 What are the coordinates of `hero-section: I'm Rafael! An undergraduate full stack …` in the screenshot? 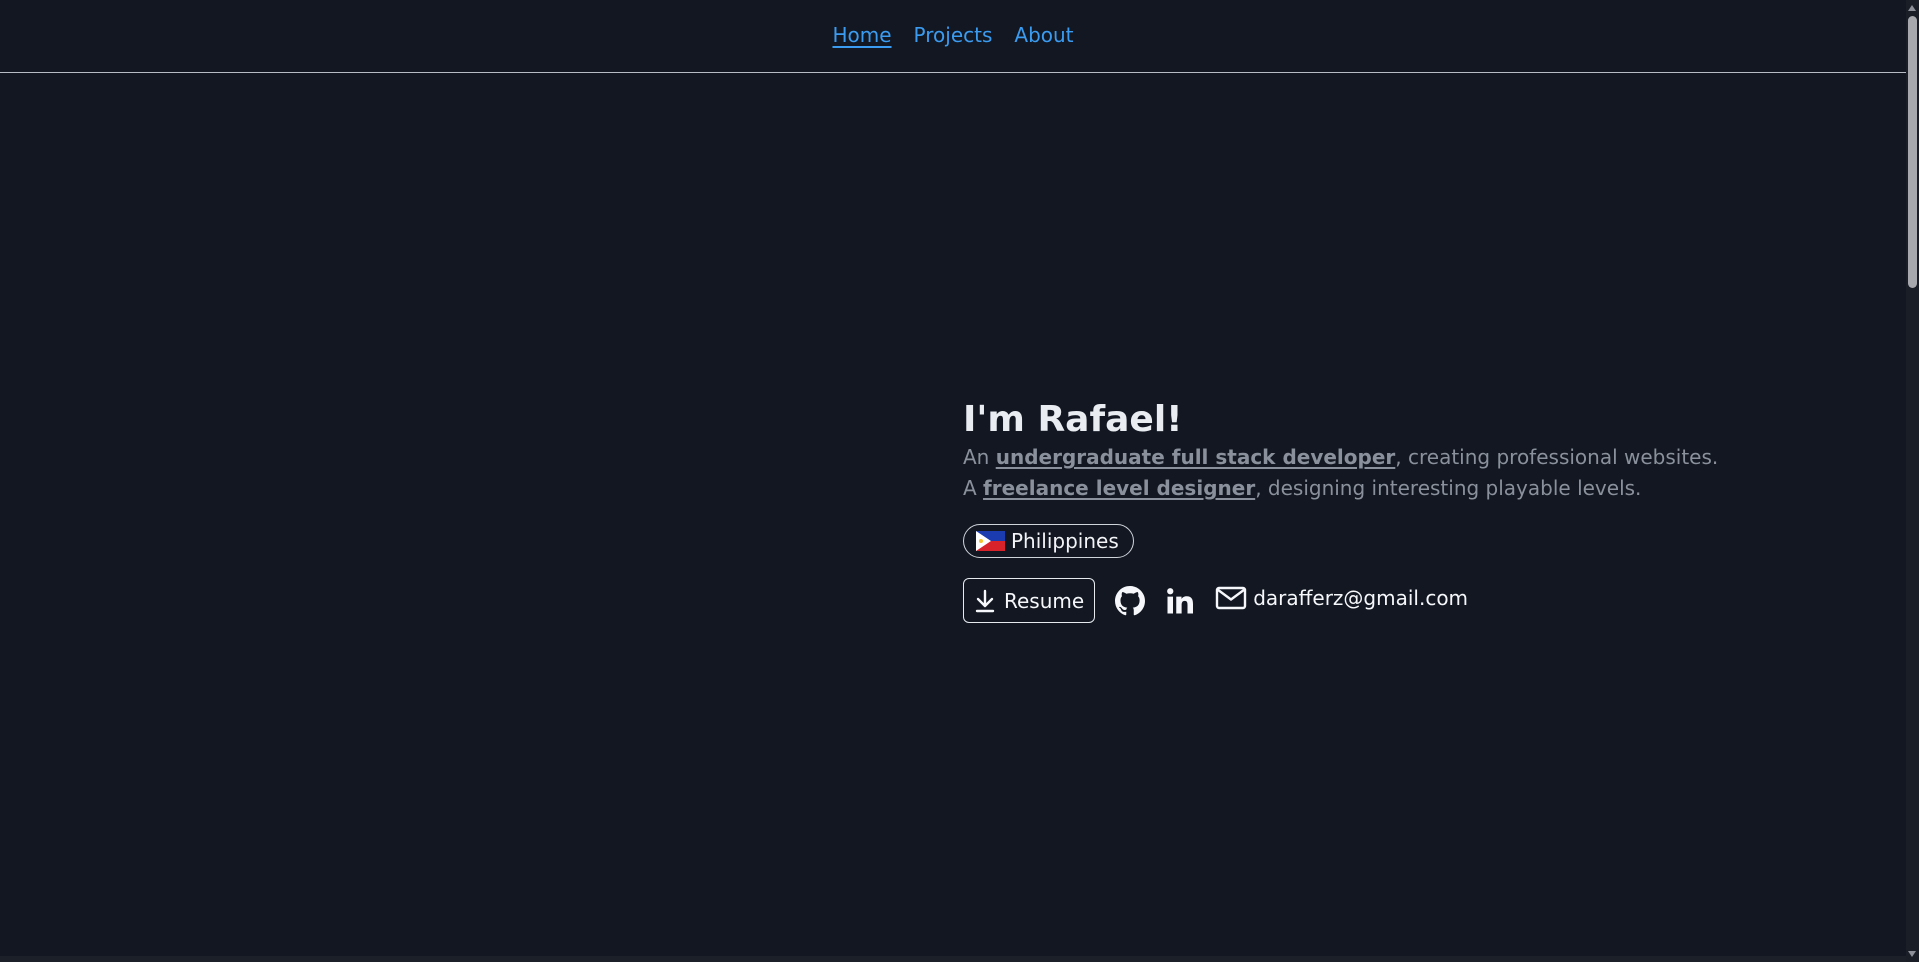 It's located at (1340, 510).